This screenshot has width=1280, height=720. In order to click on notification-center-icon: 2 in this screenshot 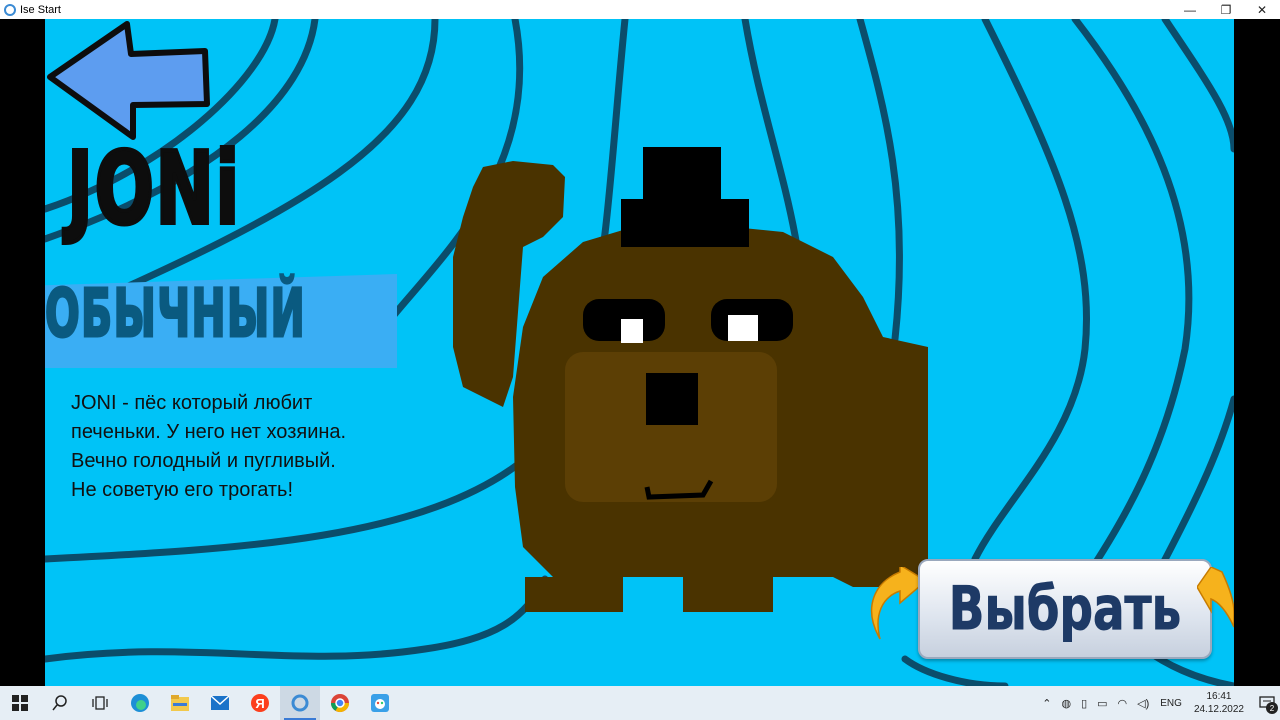, I will do `click(1267, 703)`.